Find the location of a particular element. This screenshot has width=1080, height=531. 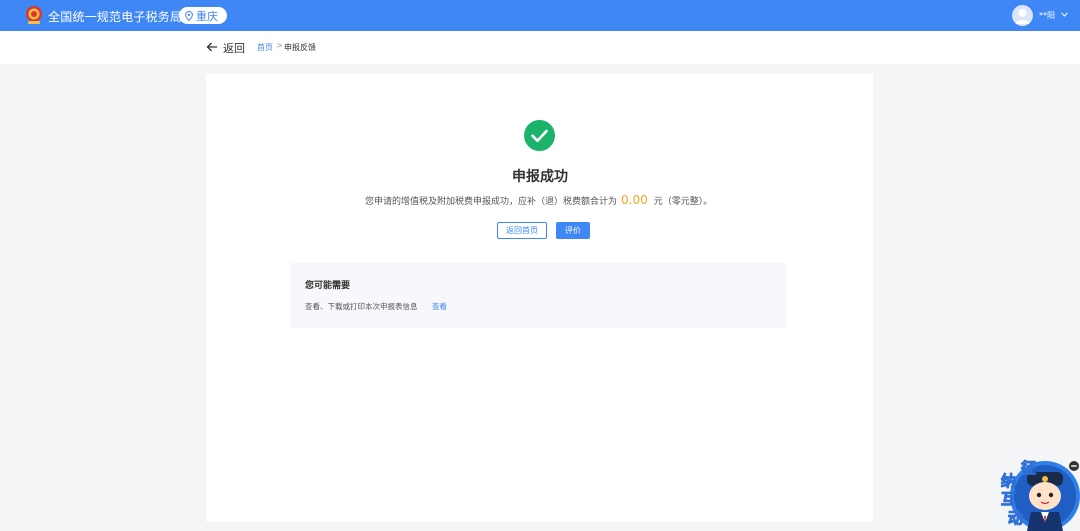

back-button: 返回 is located at coordinates (234, 48).